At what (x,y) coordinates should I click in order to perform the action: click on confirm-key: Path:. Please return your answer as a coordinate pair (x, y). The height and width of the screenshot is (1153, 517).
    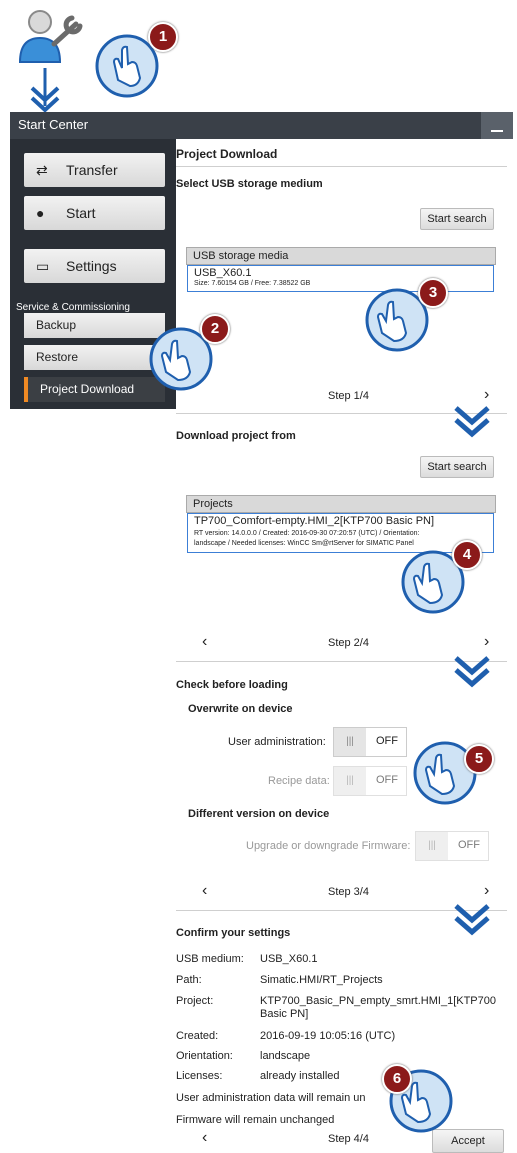
    Looking at the image, I should click on (189, 980).